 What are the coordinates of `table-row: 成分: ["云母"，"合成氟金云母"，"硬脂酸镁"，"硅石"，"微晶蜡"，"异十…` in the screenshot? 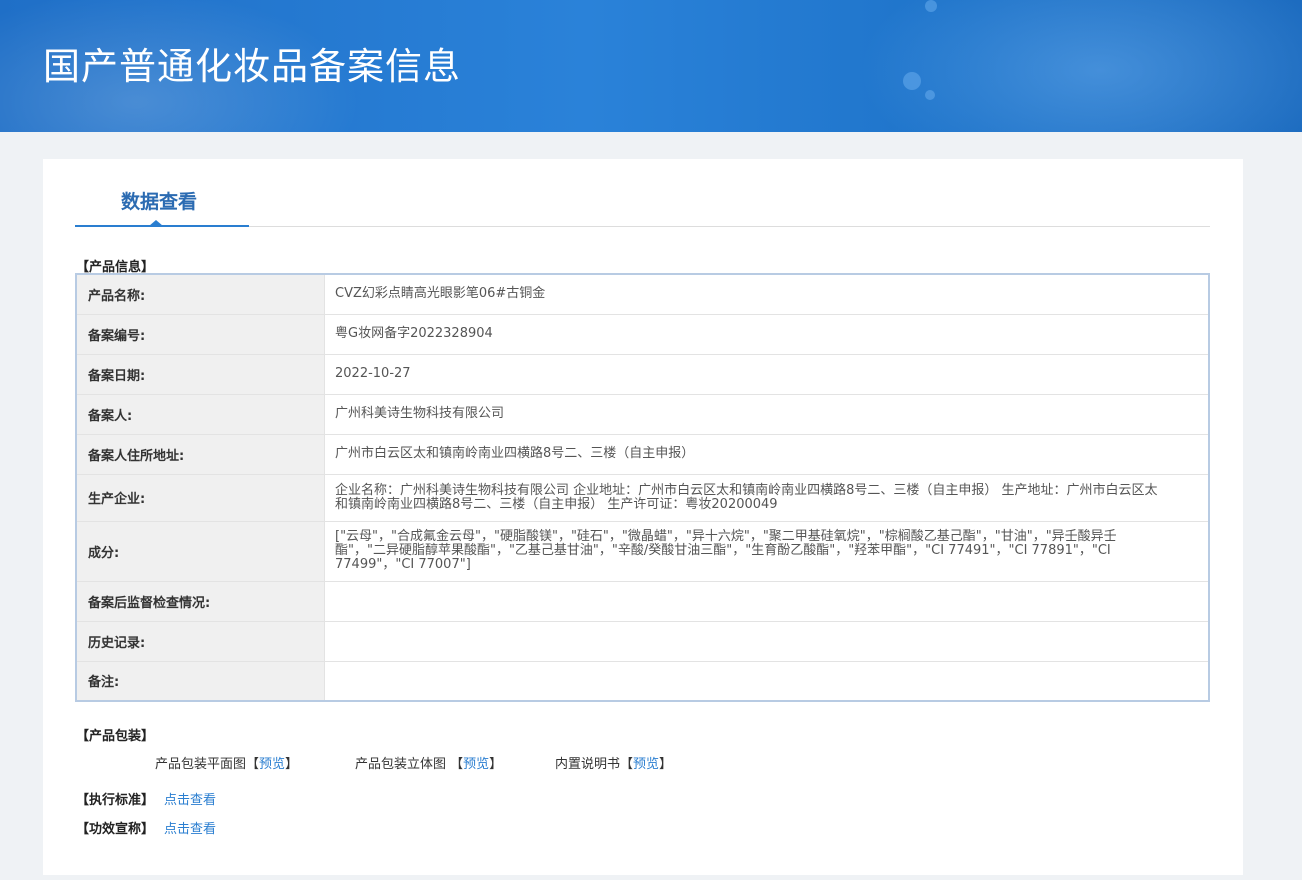 It's located at (642, 550).